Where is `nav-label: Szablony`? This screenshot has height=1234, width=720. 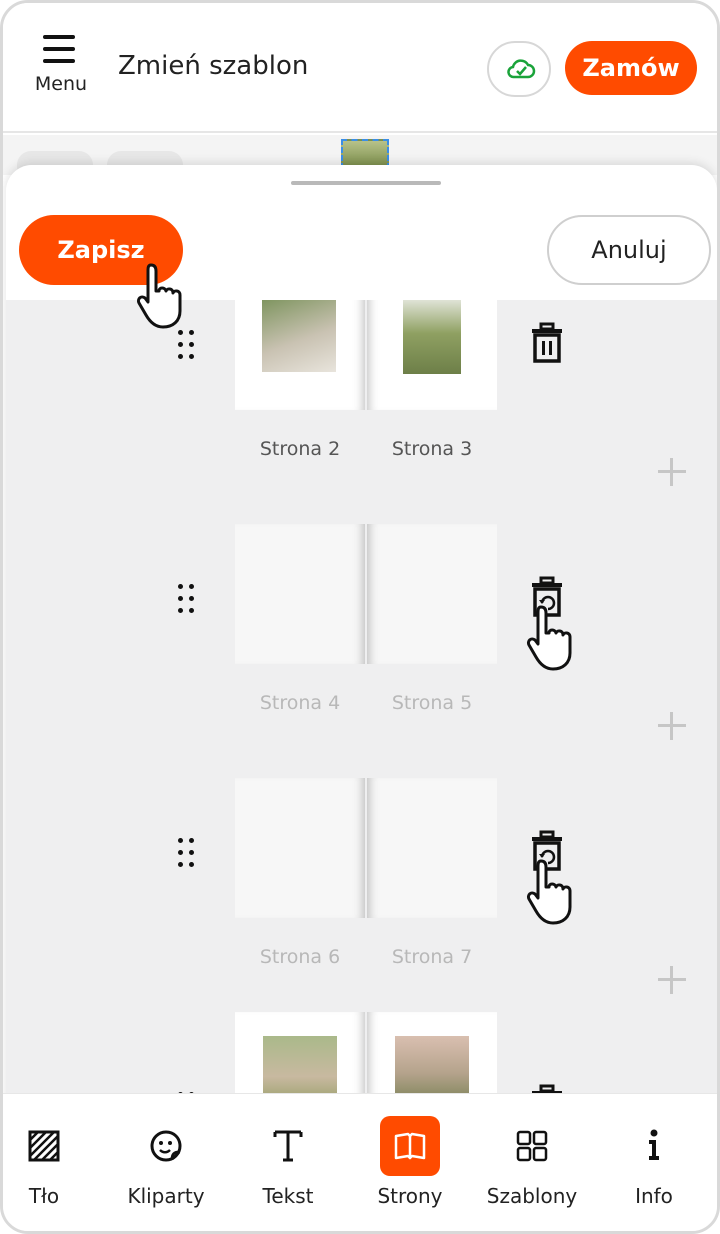 nav-label: Szablony is located at coordinates (532, 1196).